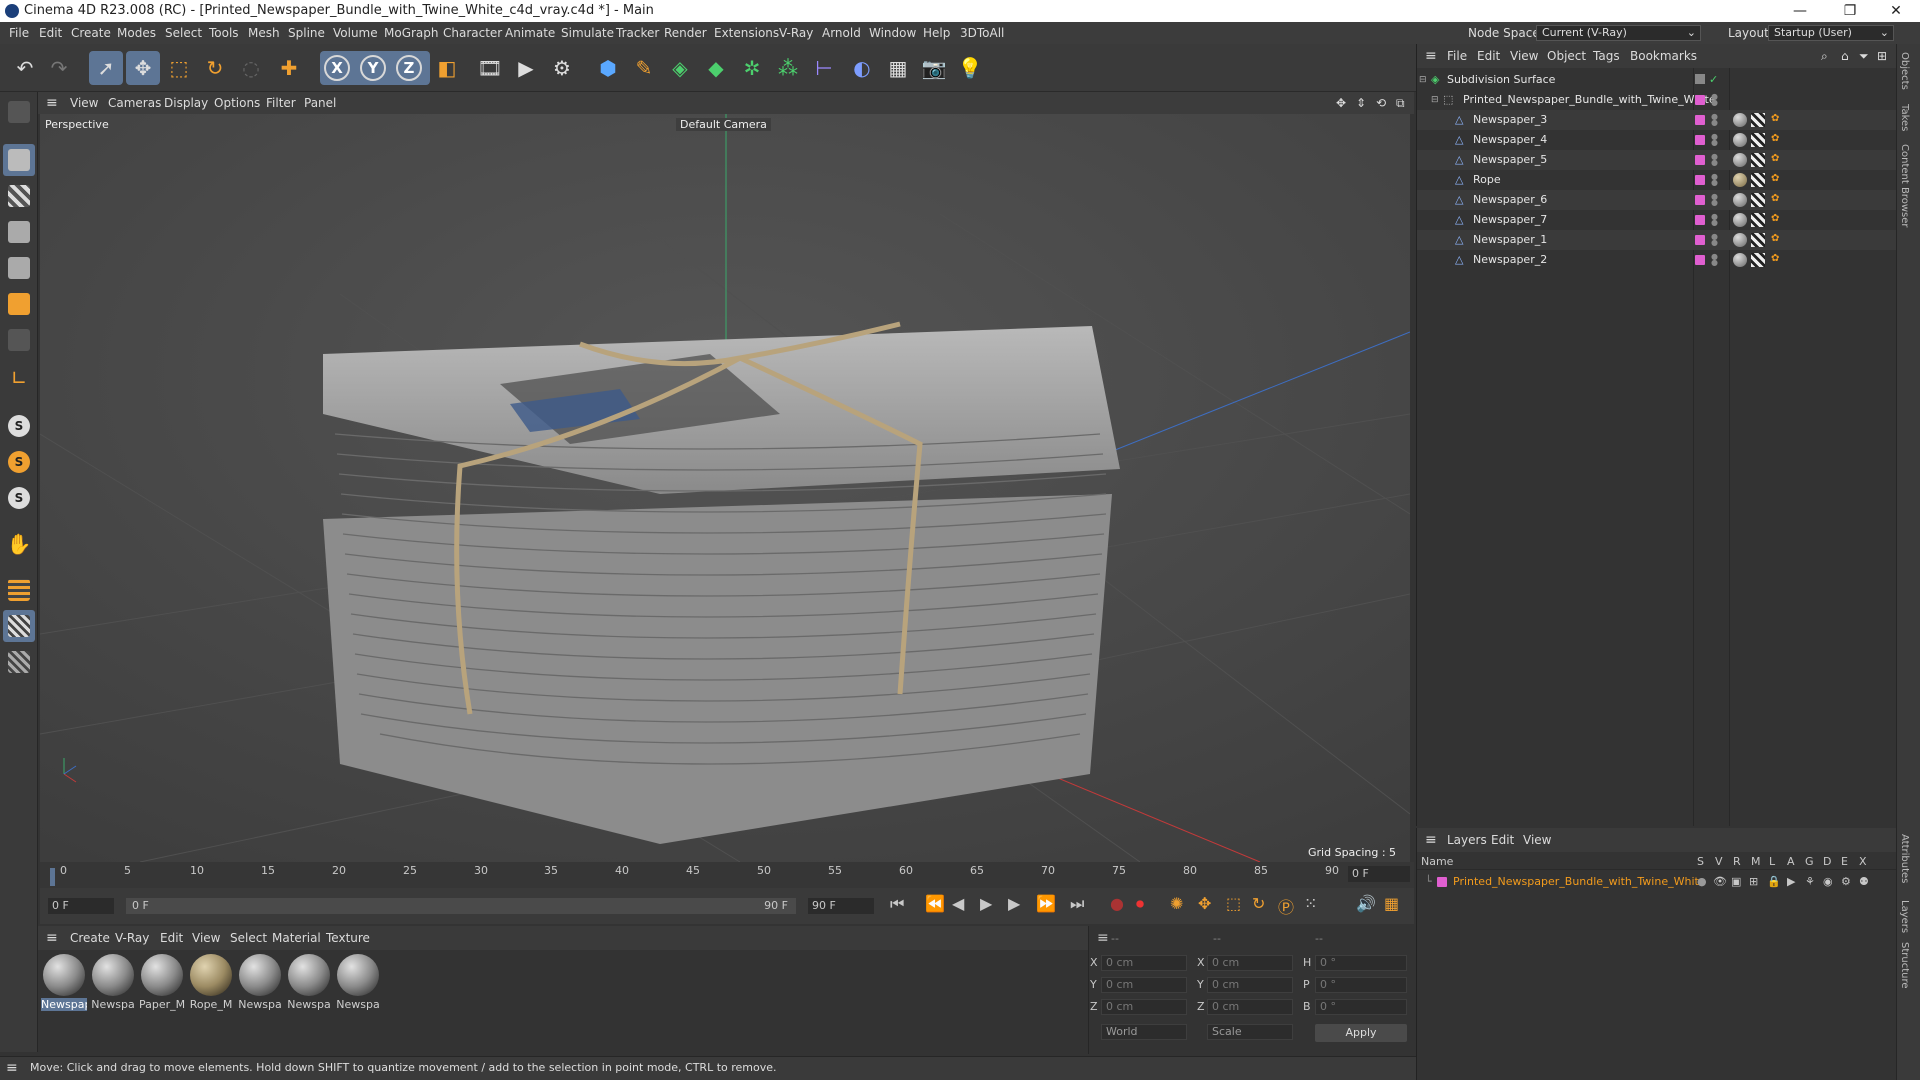 The height and width of the screenshot is (1080, 1920). I want to click on recent-tool-icon: ◌, so click(251, 68).